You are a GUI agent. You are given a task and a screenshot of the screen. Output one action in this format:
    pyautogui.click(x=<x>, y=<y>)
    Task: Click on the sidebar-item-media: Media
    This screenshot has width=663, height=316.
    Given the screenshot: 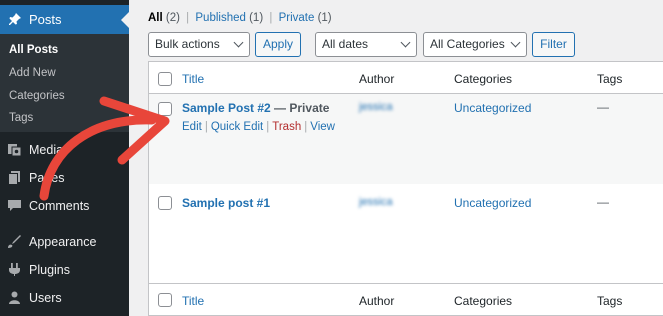 What is the action you would take?
    pyautogui.click(x=64, y=150)
    